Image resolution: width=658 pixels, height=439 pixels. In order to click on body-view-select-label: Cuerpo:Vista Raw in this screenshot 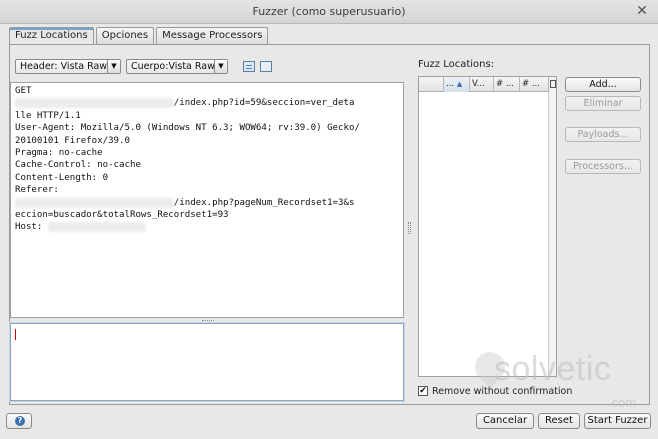, I will do `click(173, 66)`.